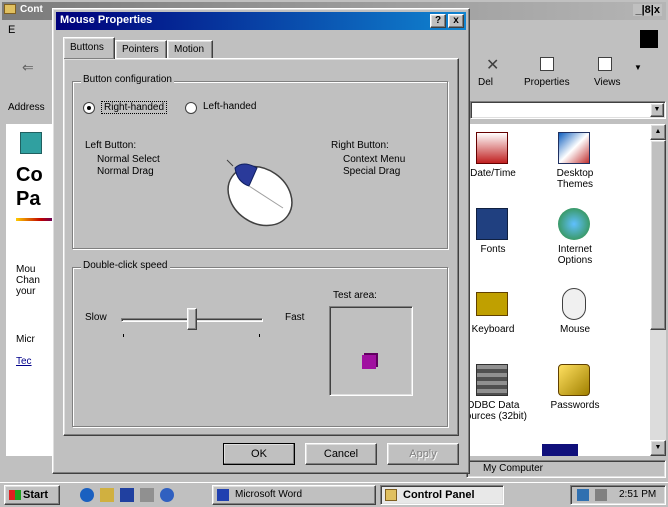  Describe the element at coordinates (295, 317) in the screenshot. I see `fast-label: Fast` at that location.